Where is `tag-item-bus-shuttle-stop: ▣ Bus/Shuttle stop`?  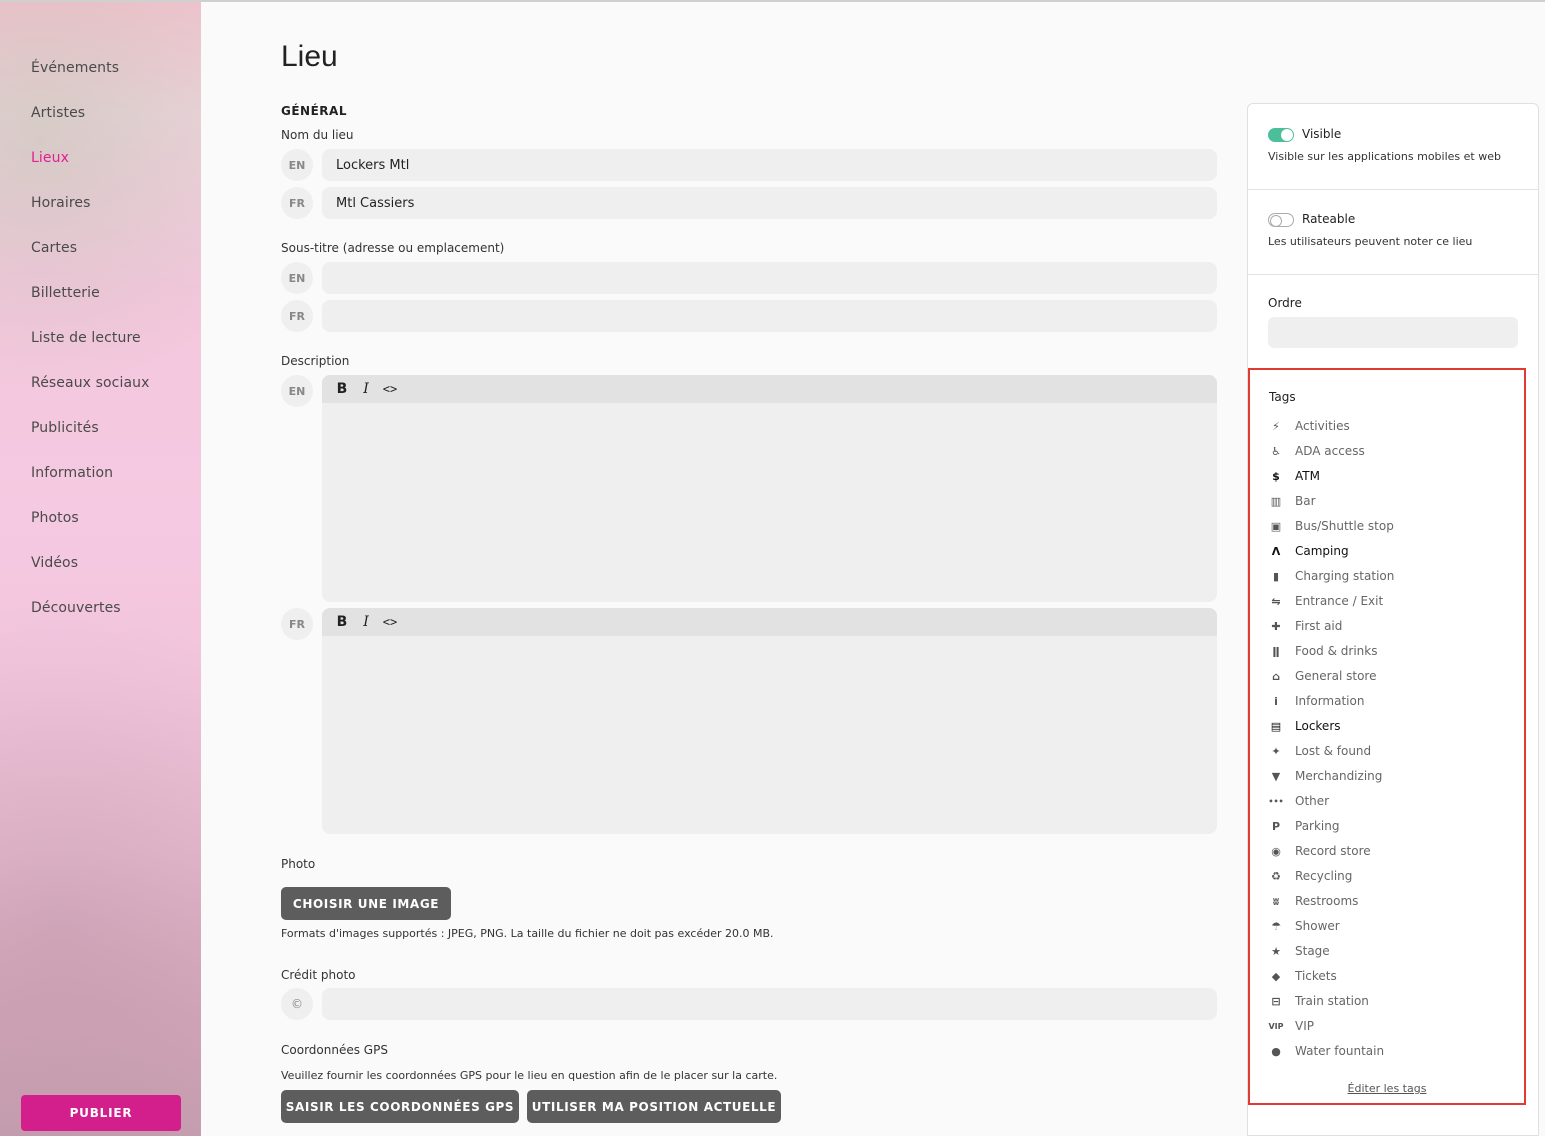 tag-item-bus-shuttle-stop: ▣ Bus/Shuttle stop is located at coordinates (1331, 526).